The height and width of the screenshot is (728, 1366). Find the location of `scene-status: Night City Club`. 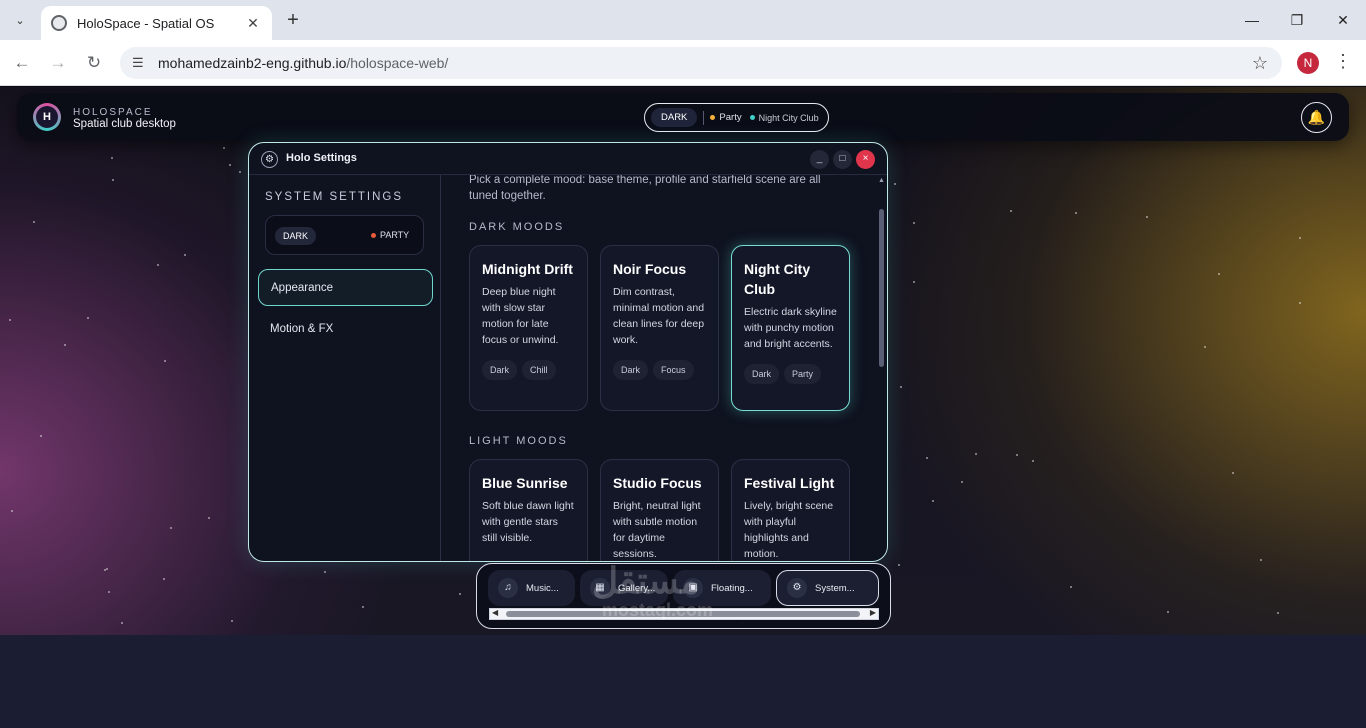

scene-status: Night City Club is located at coordinates (784, 118).